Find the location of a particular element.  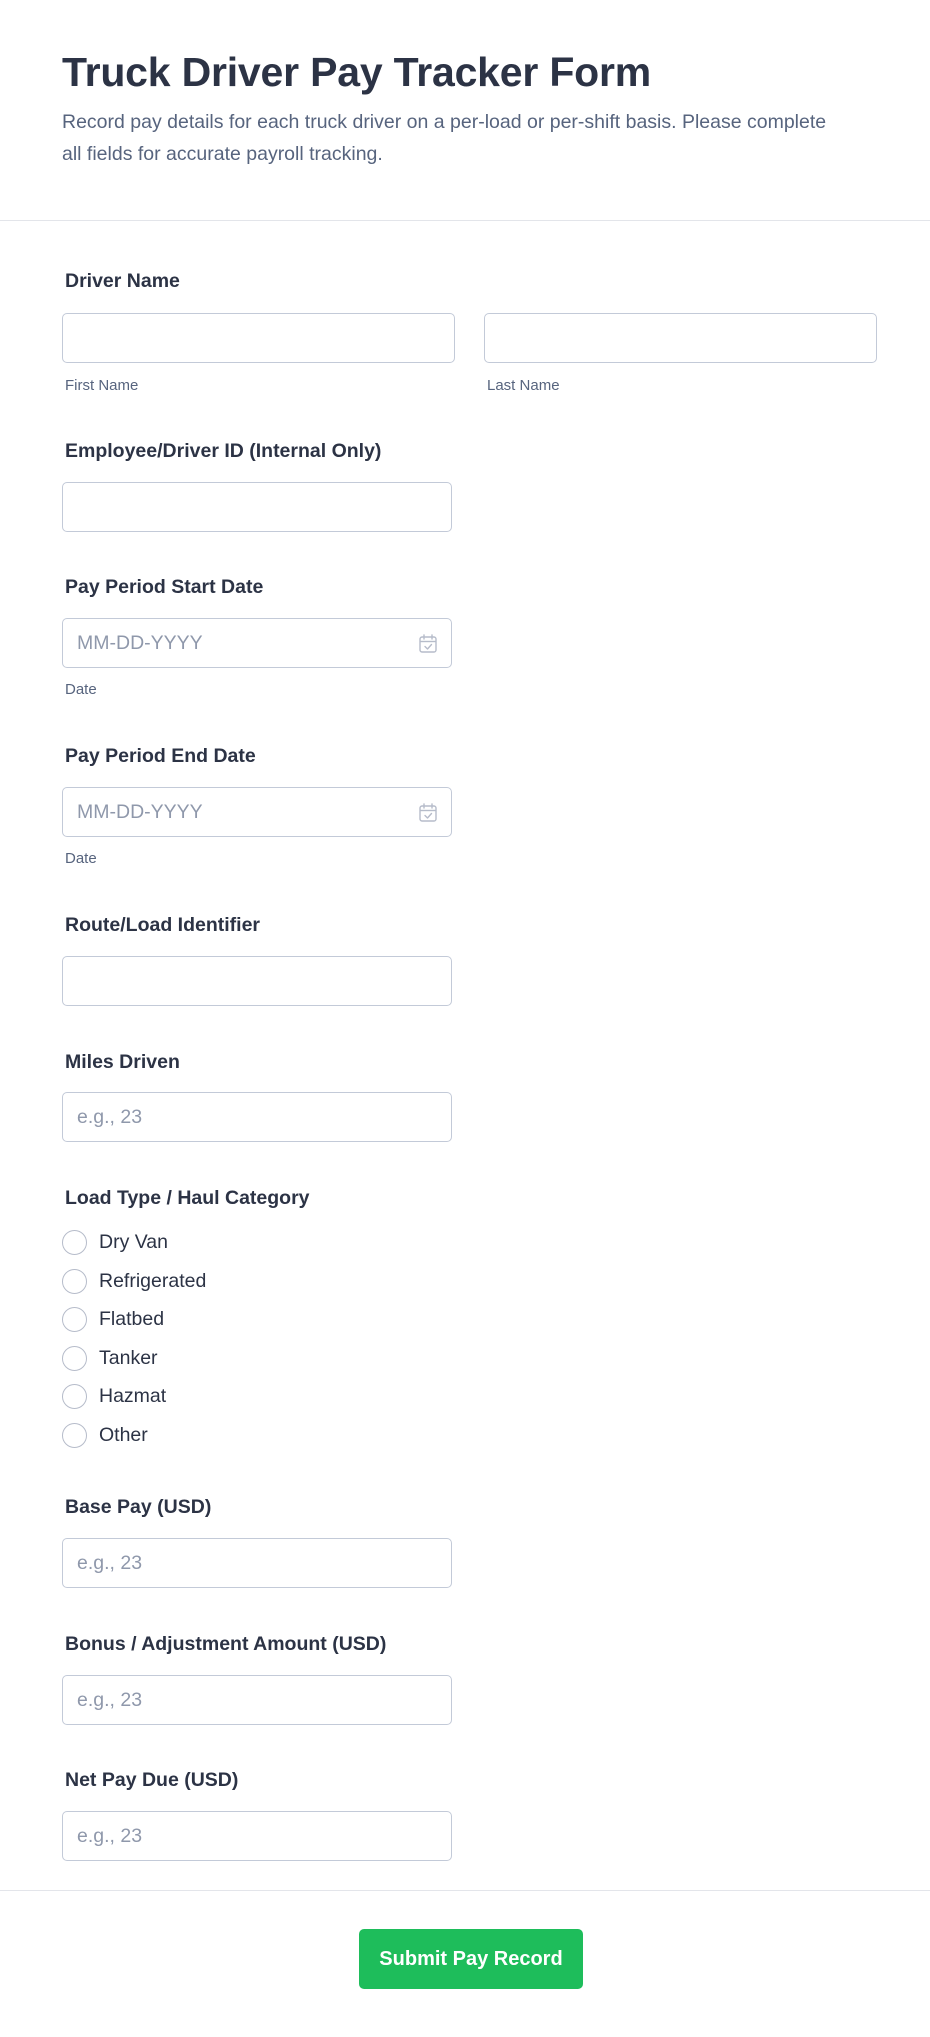

radio-option-dry-van: Dry Van is located at coordinates (115, 1242).